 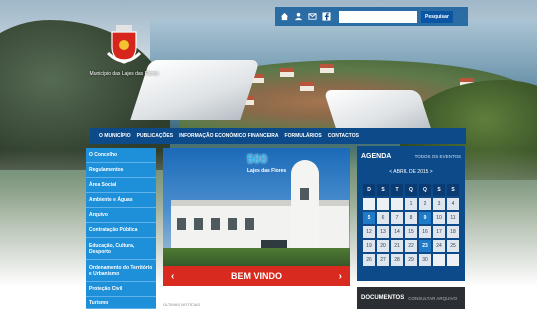 What do you see at coordinates (439, 204) in the screenshot?
I see `calendar-day: 3` at bounding box center [439, 204].